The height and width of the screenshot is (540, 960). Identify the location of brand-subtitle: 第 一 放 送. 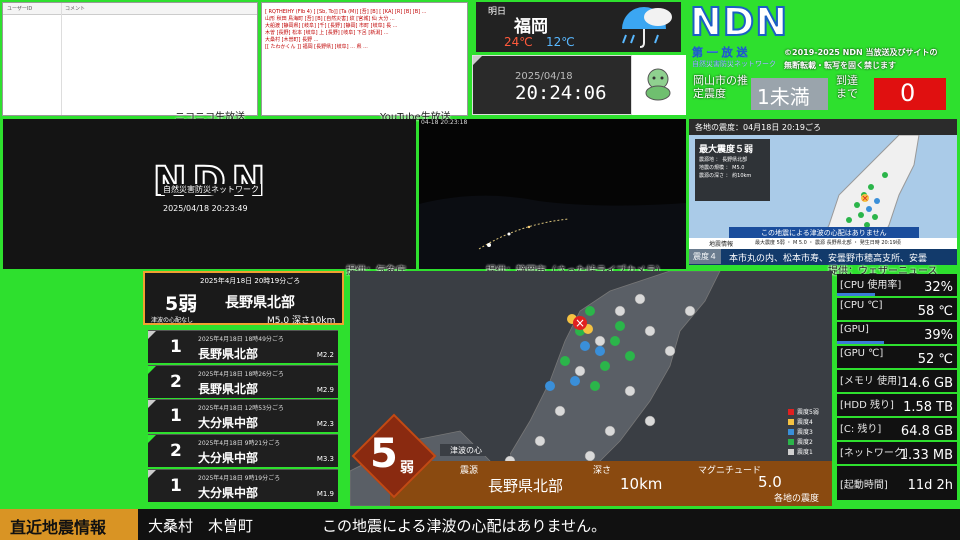
(720, 52).